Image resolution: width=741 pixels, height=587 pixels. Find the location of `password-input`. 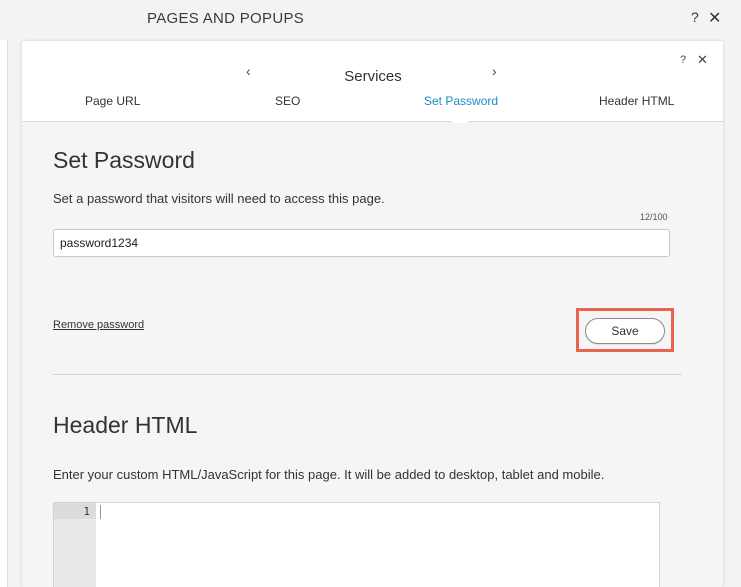

password-input is located at coordinates (361, 243).